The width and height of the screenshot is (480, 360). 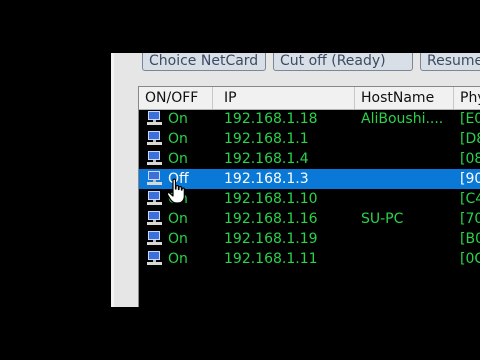 I want to click on table-row: On 192.168.1.11 [0C, so click(x=309, y=259).